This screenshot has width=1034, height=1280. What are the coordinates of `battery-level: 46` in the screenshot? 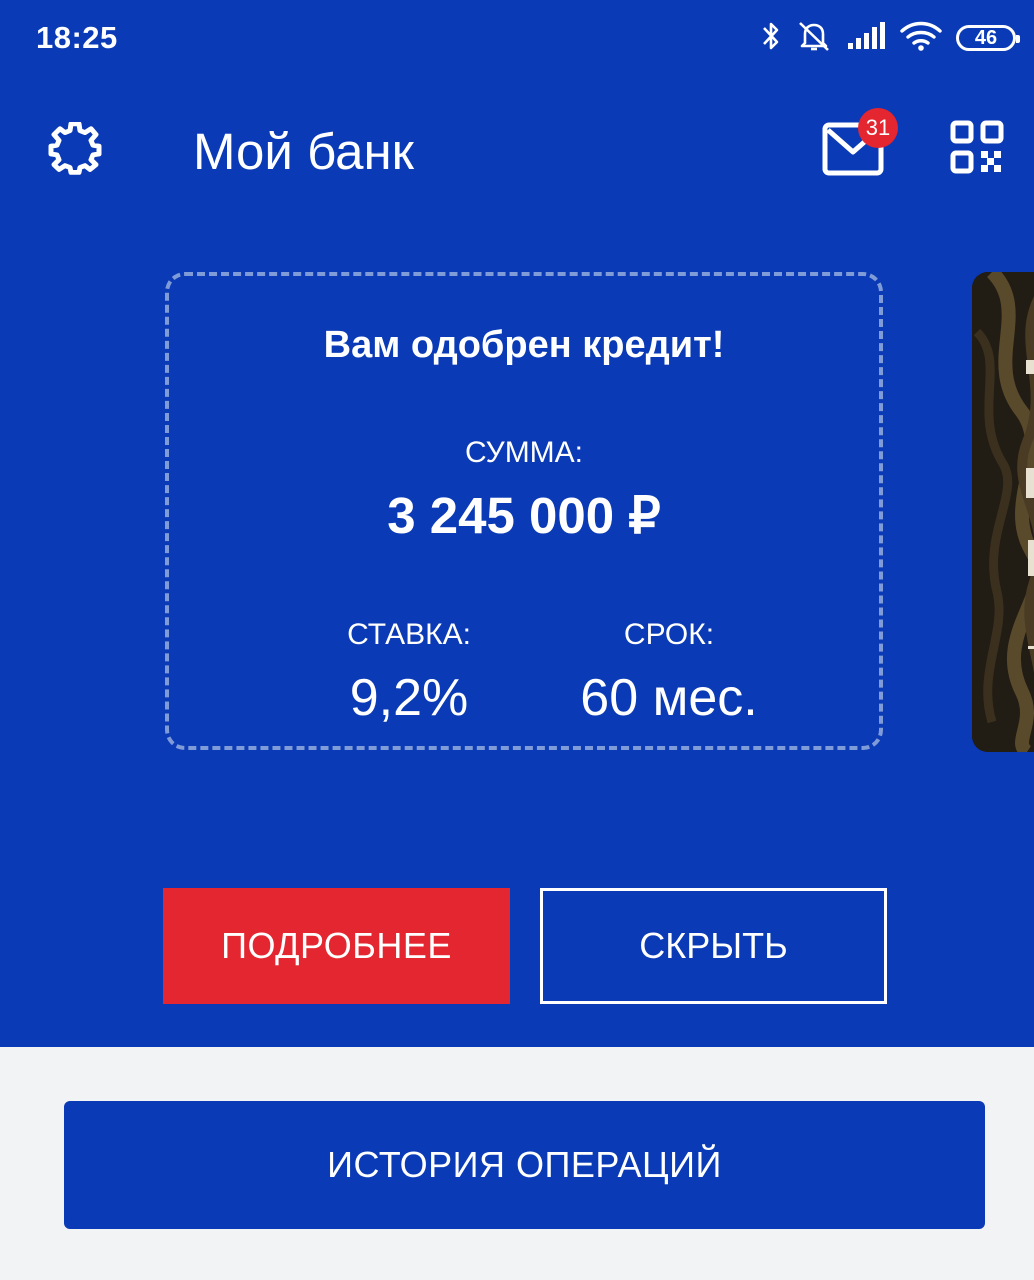 It's located at (986, 37).